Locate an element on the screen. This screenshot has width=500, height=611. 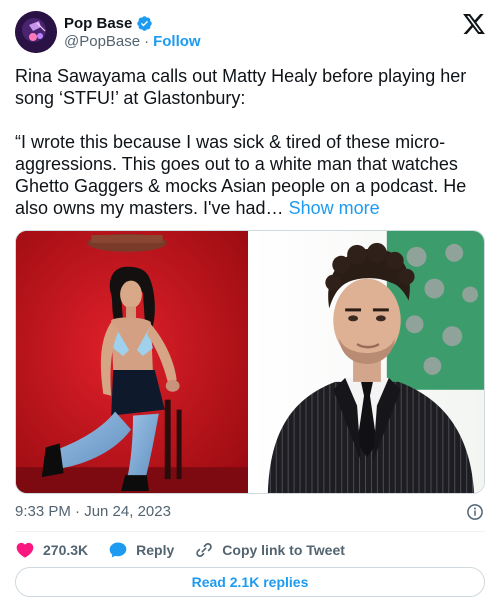
author-handle-row: @PopBase · Follow is located at coordinates (132, 41).